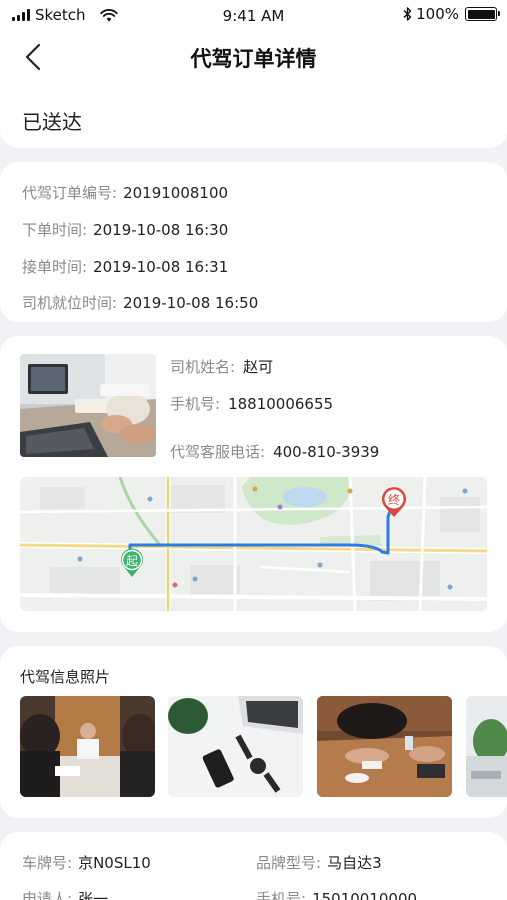  I want to click on applicant-phone-value: 15010010000, so click(365, 895).